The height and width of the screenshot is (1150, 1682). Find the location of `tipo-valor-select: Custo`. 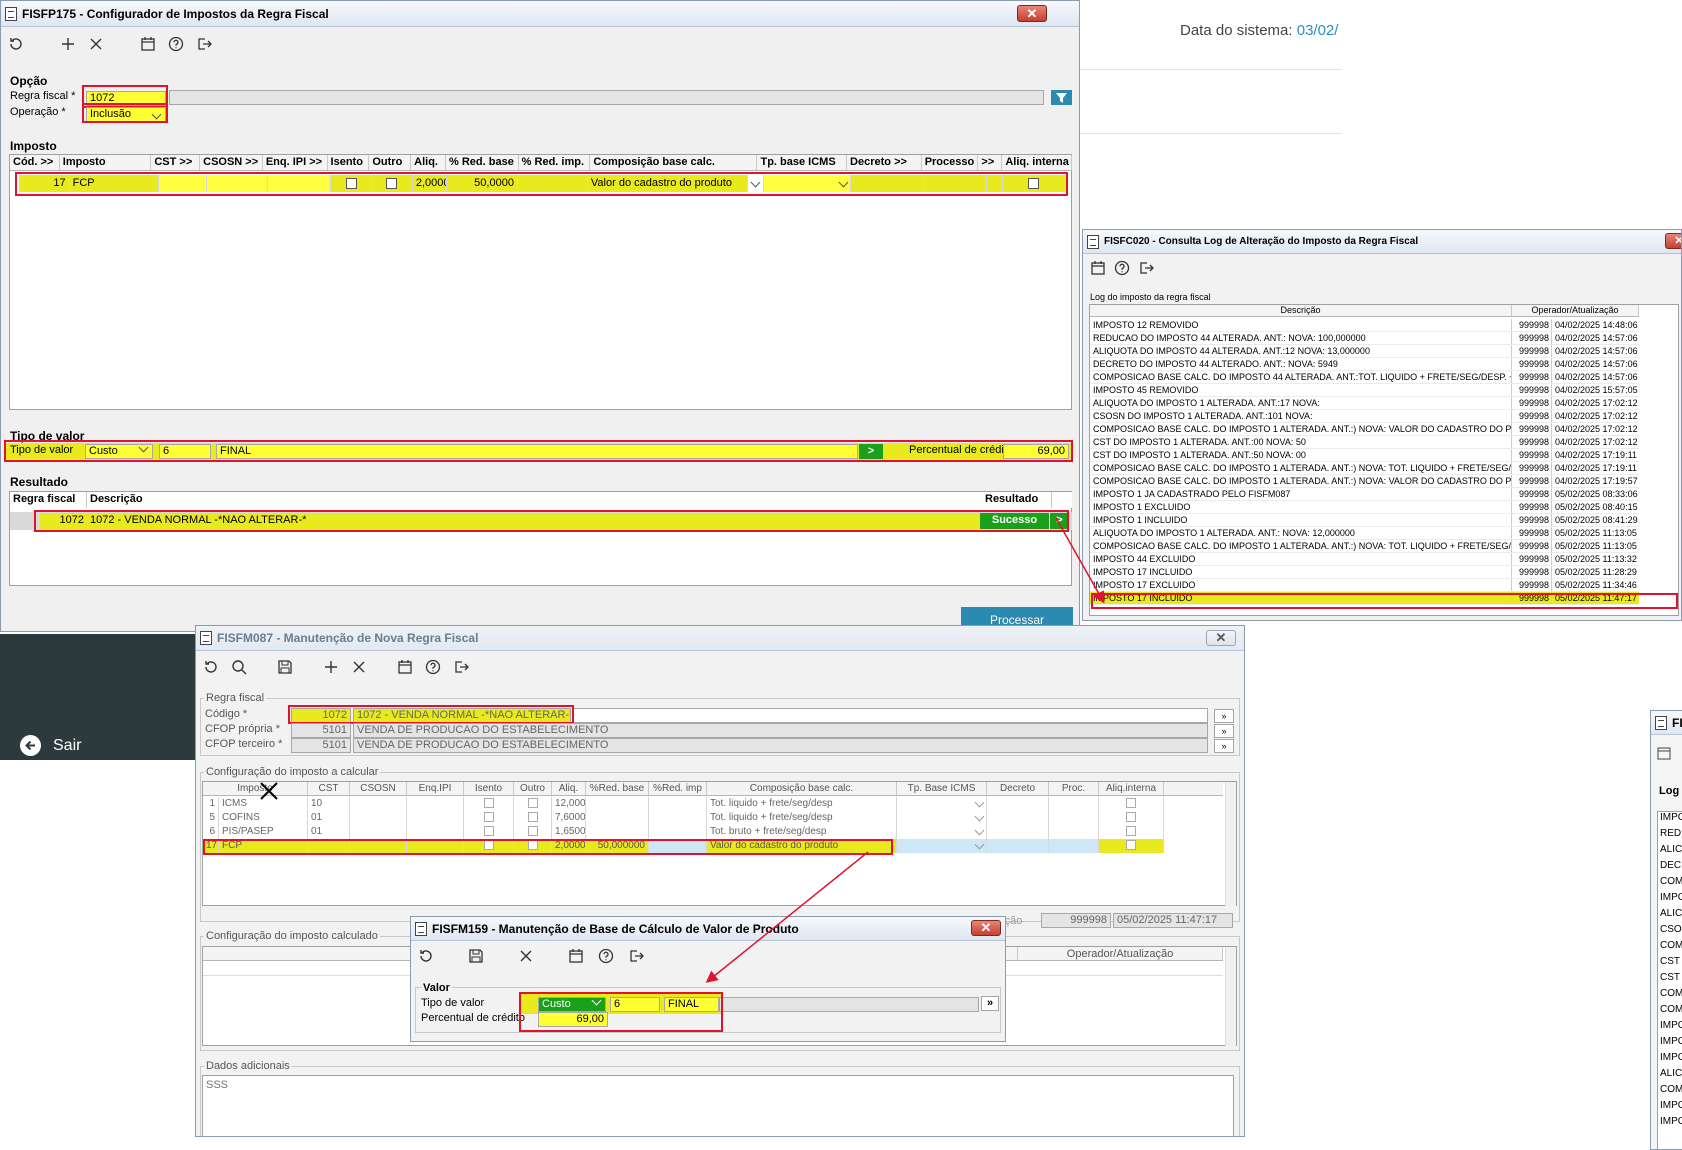

tipo-valor-select: Custo is located at coordinates (572, 1004).